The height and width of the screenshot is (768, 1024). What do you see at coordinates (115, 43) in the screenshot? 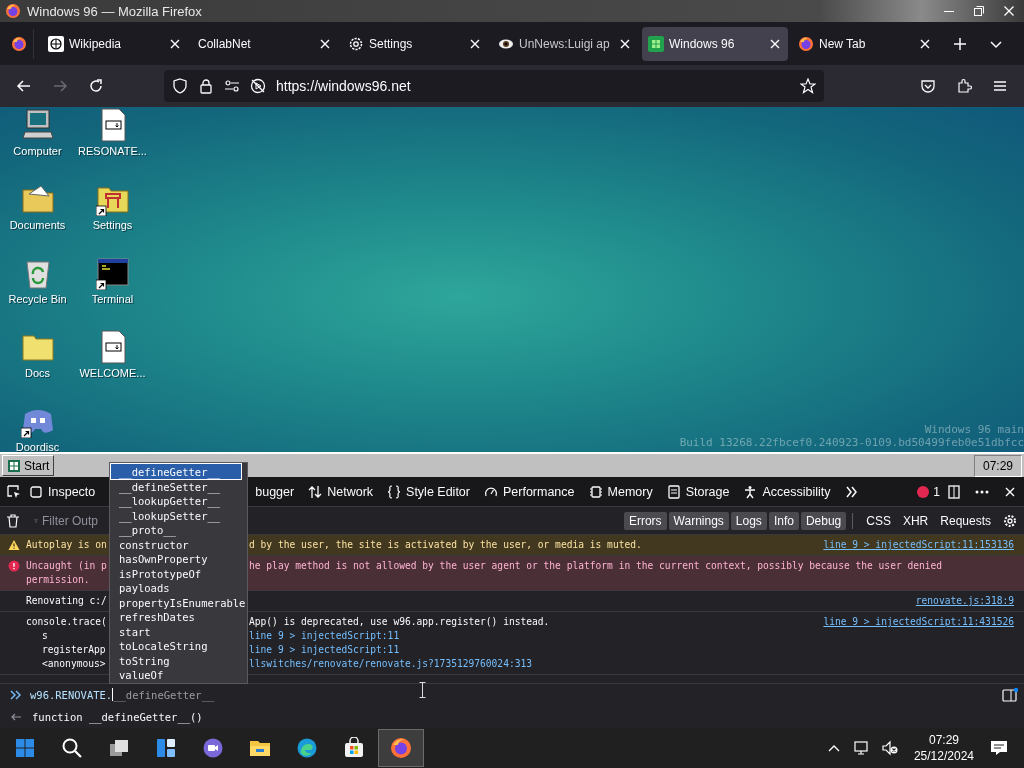
I see `browser-tab: Wikipedia` at bounding box center [115, 43].